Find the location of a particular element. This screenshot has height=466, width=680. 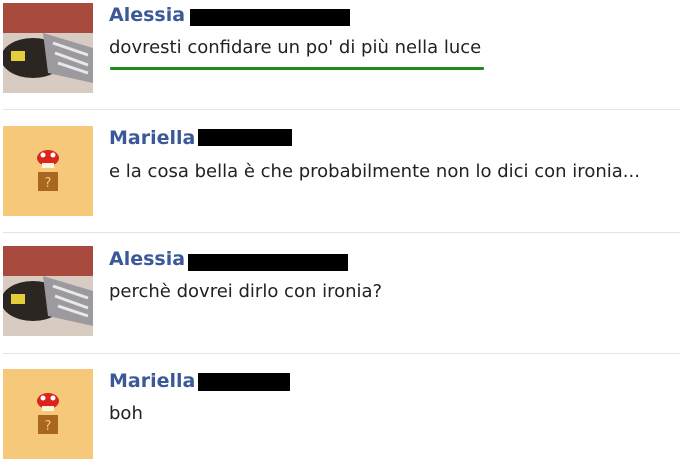

message-text: perchè dovrei dirlo con ironia? is located at coordinates (246, 291).